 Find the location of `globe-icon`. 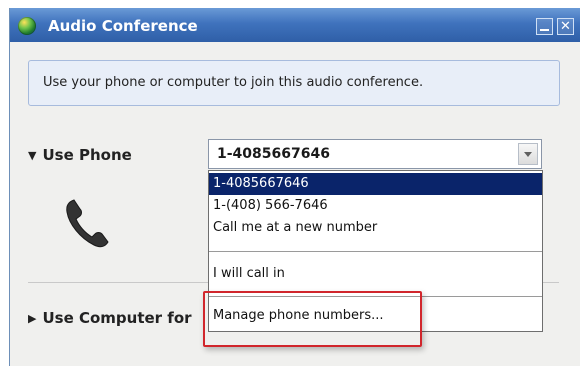

globe-icon is located at coordinates (27, 26).